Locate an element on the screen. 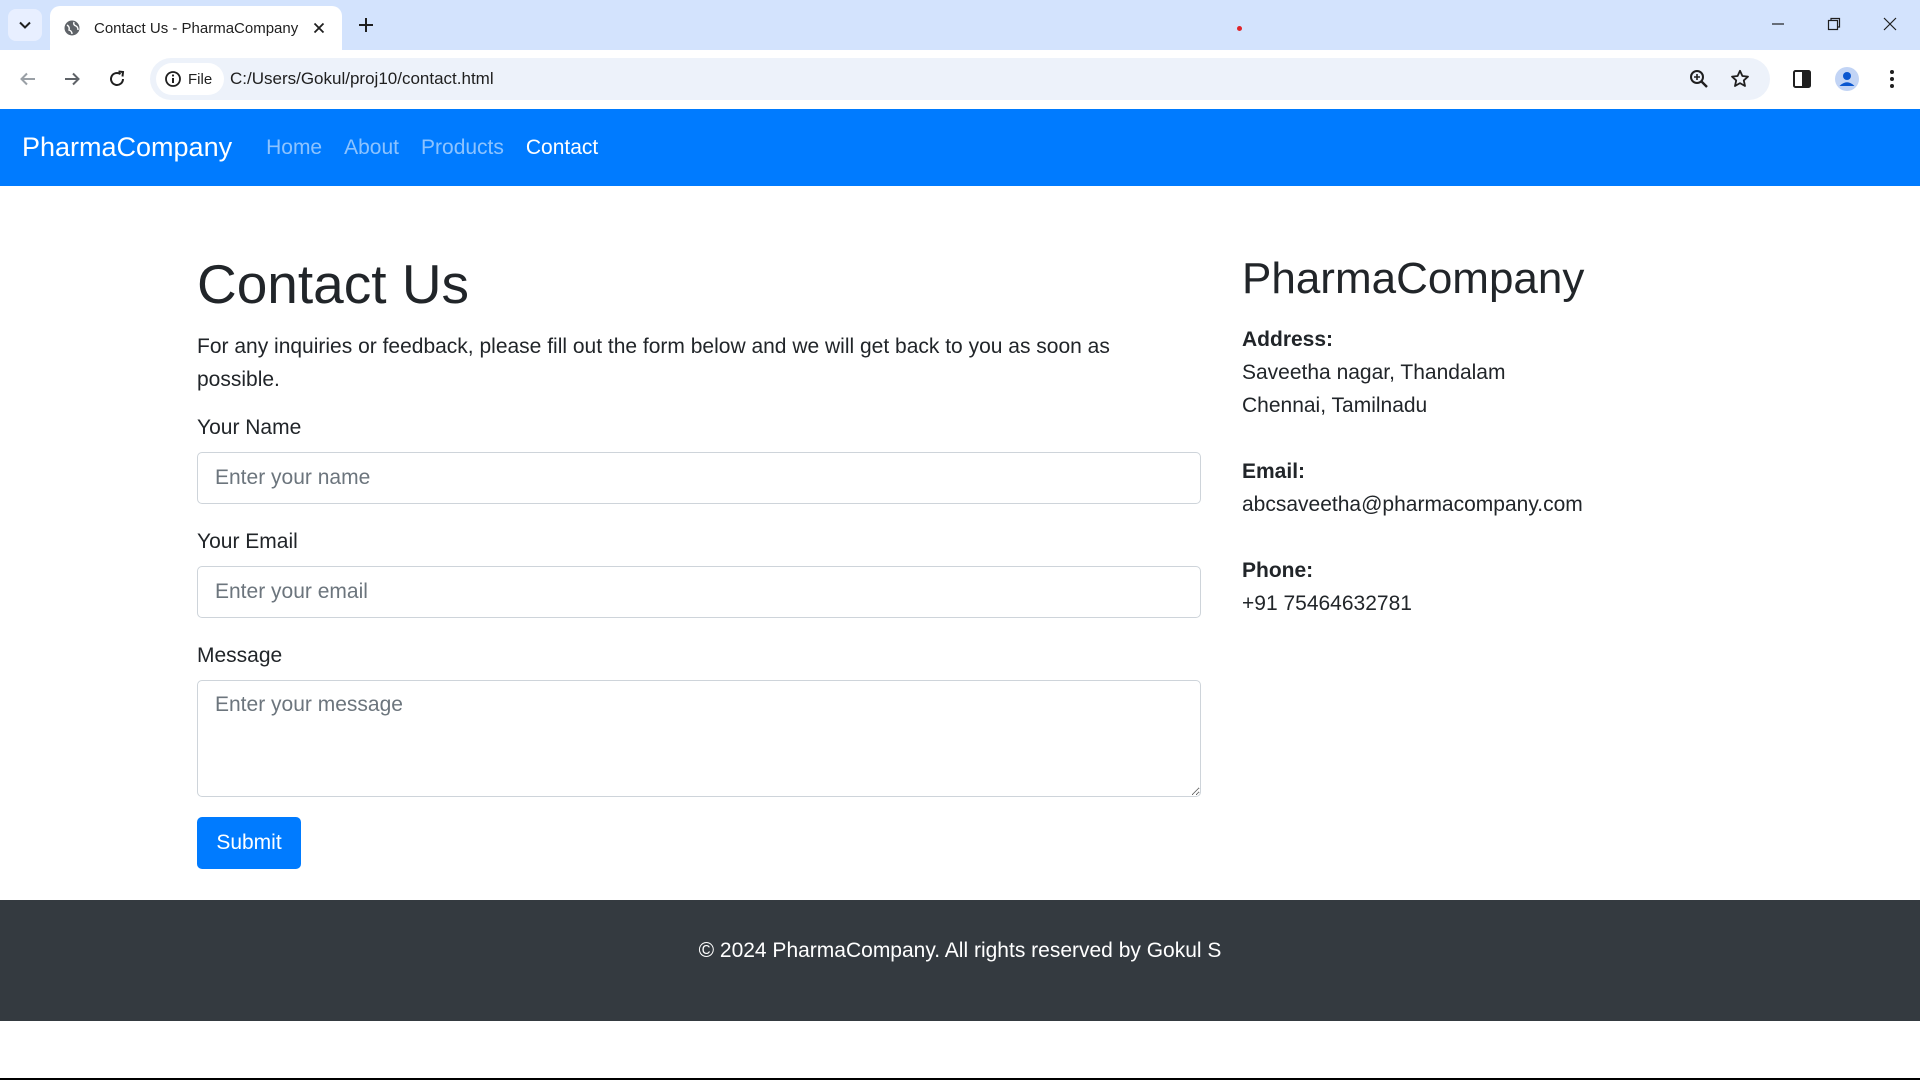  tab-search-icon is located at coordinates (25, 25).